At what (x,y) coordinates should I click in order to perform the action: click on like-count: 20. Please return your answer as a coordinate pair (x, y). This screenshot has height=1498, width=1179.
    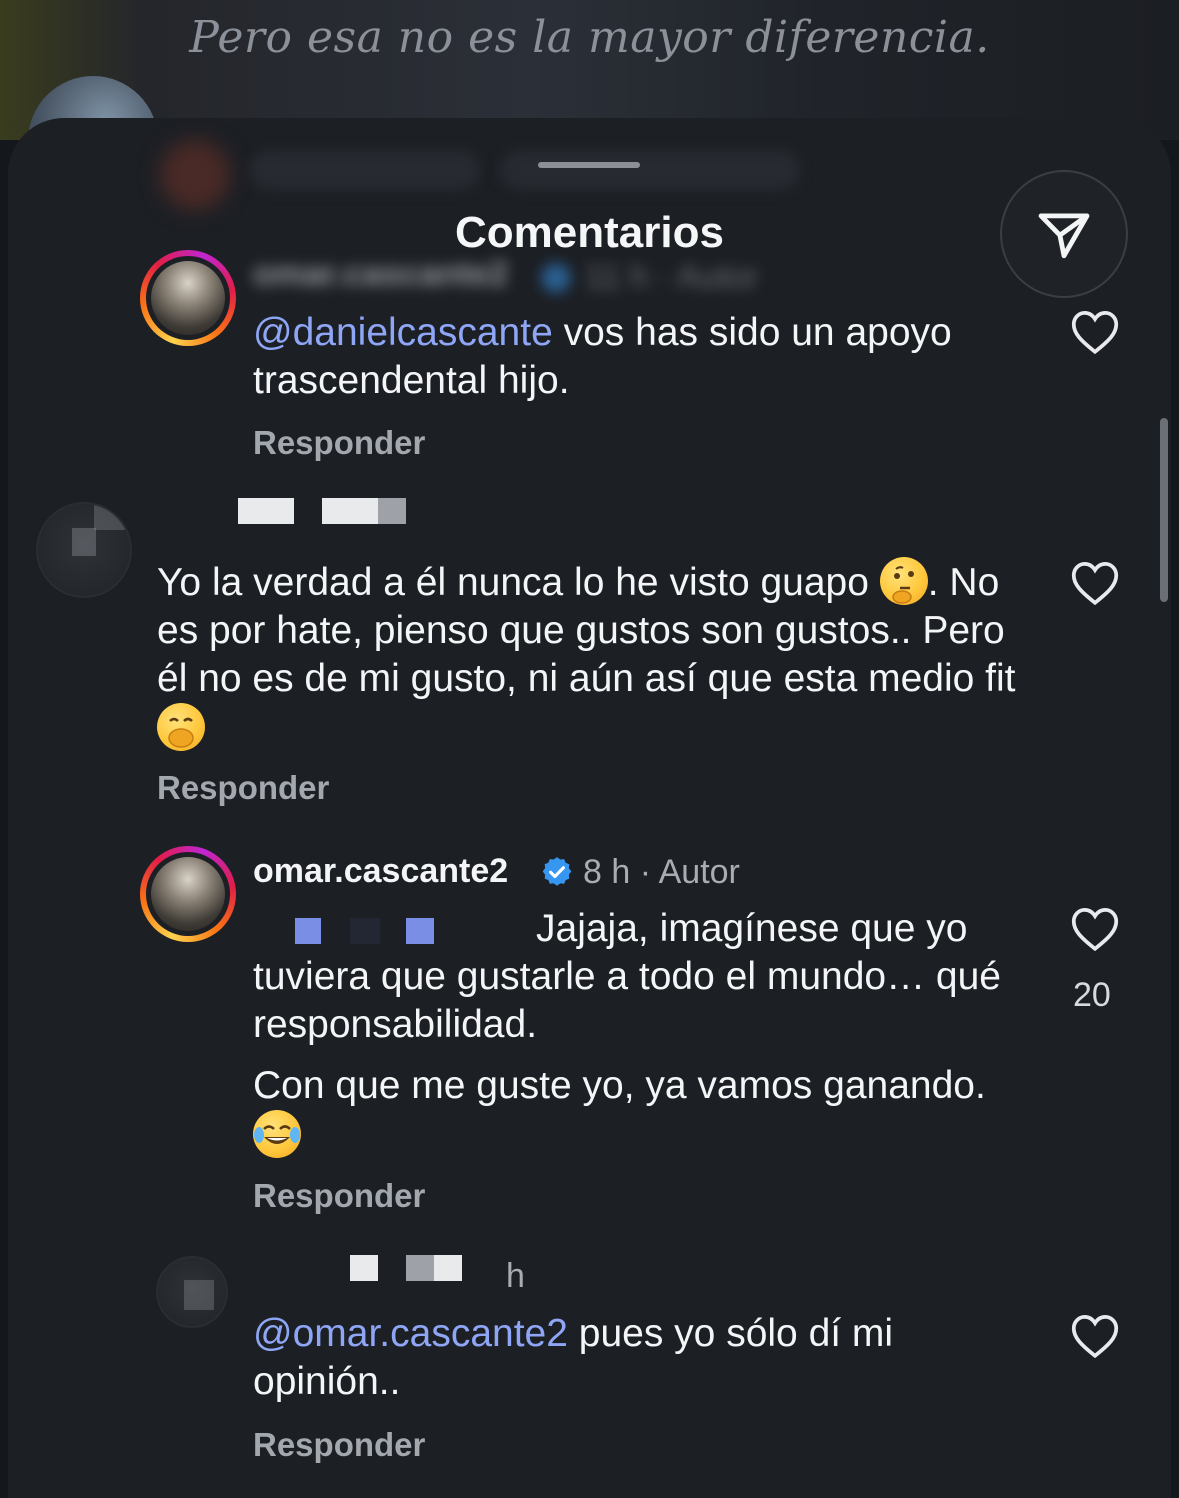
    Looking at the image, I should click on (1092, 995).